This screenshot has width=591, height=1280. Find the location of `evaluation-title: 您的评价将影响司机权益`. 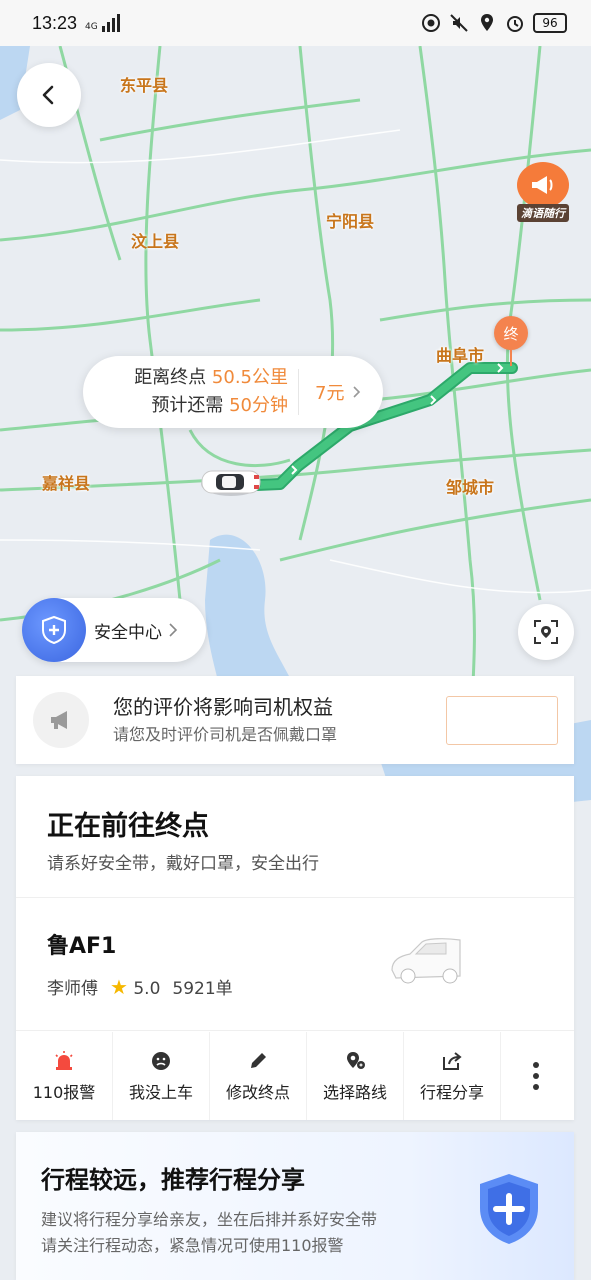

evaluation-title: 您的评价将影响司机权益 is located at coordinates (223, 707).